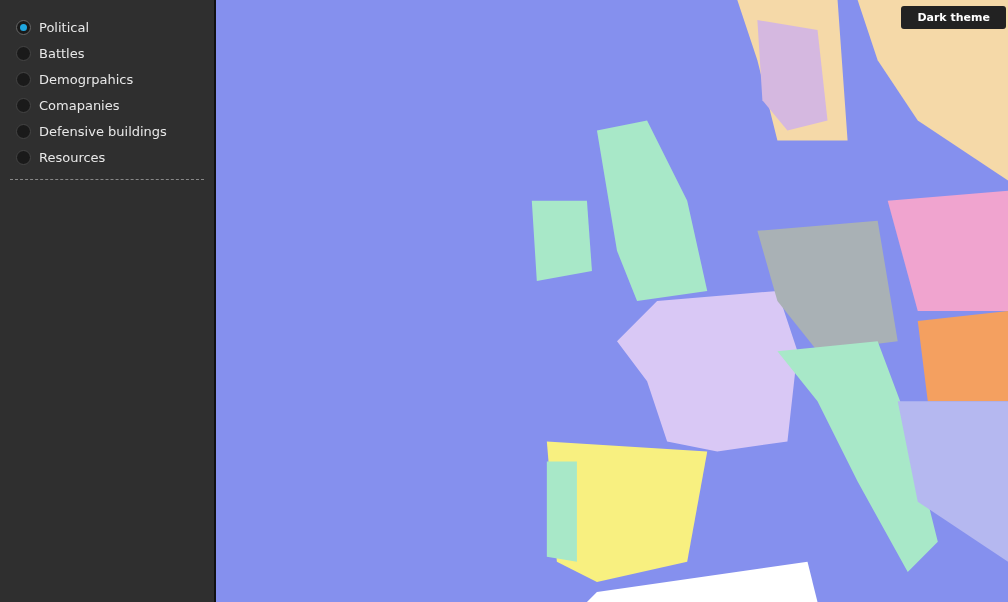 The width and height of the screenshot is (1008, 602). I want to click on layer-option: Comapanies, so click(107, 105).